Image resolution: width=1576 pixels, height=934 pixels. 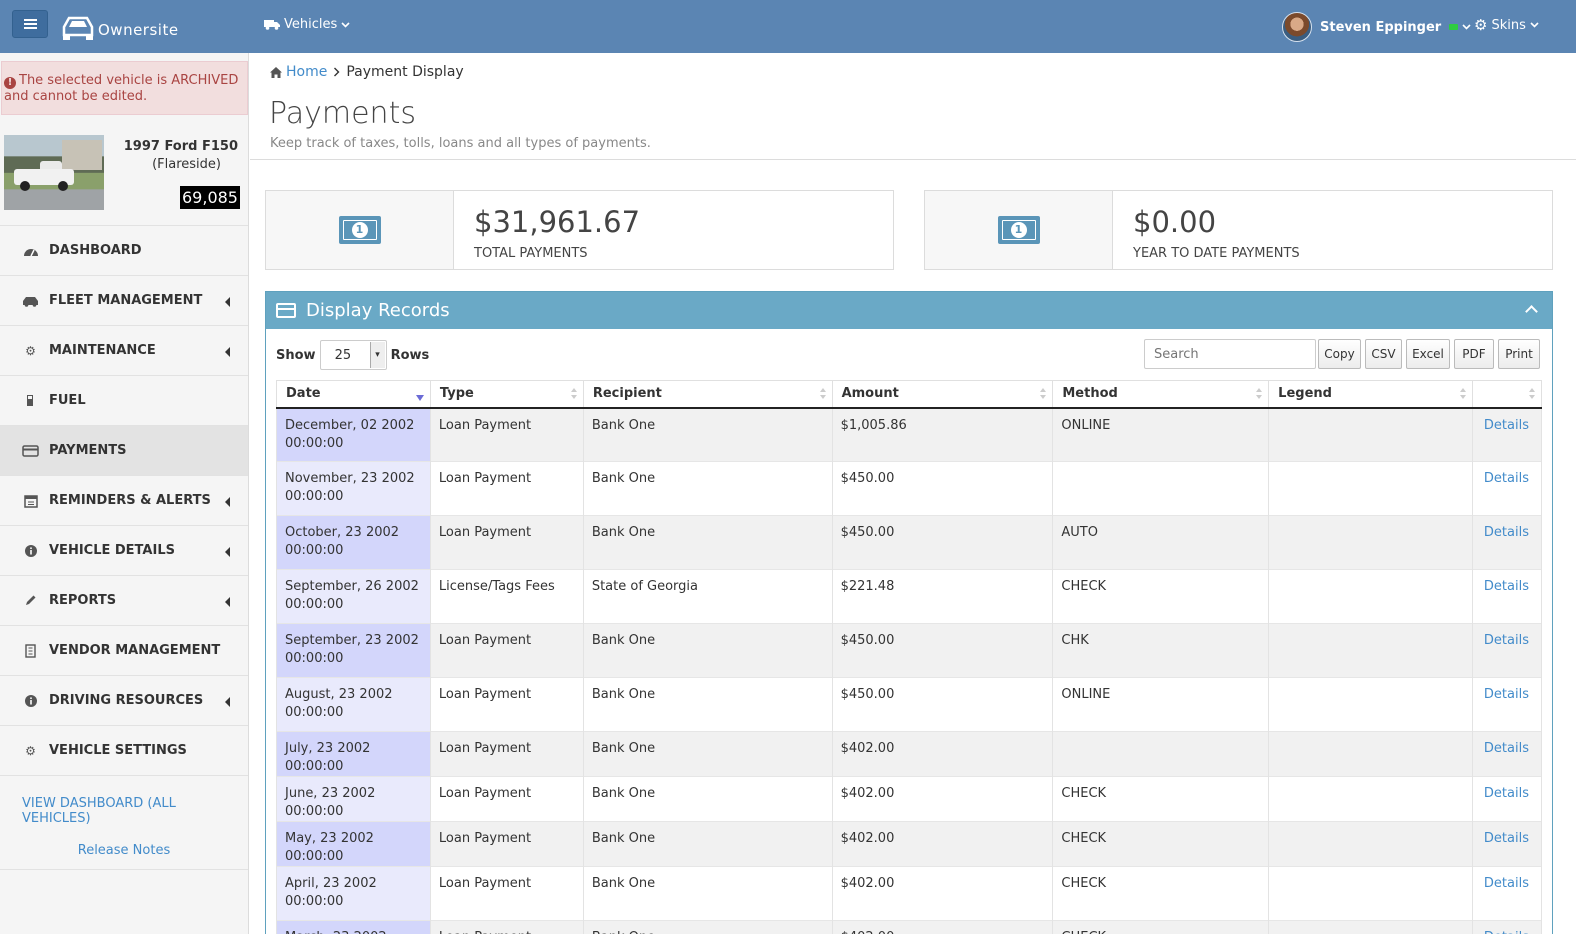 I want to click on sidebar-item-vehicle-settings: ⚙ VEHICLE SETTINGS, so click(x=124, y=750).